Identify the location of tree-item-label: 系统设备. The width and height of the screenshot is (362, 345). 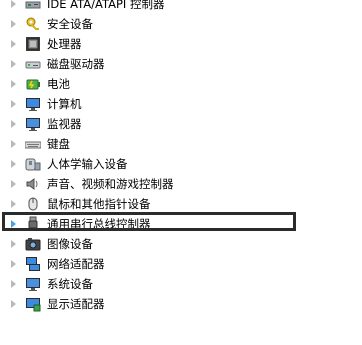
(70, 284).